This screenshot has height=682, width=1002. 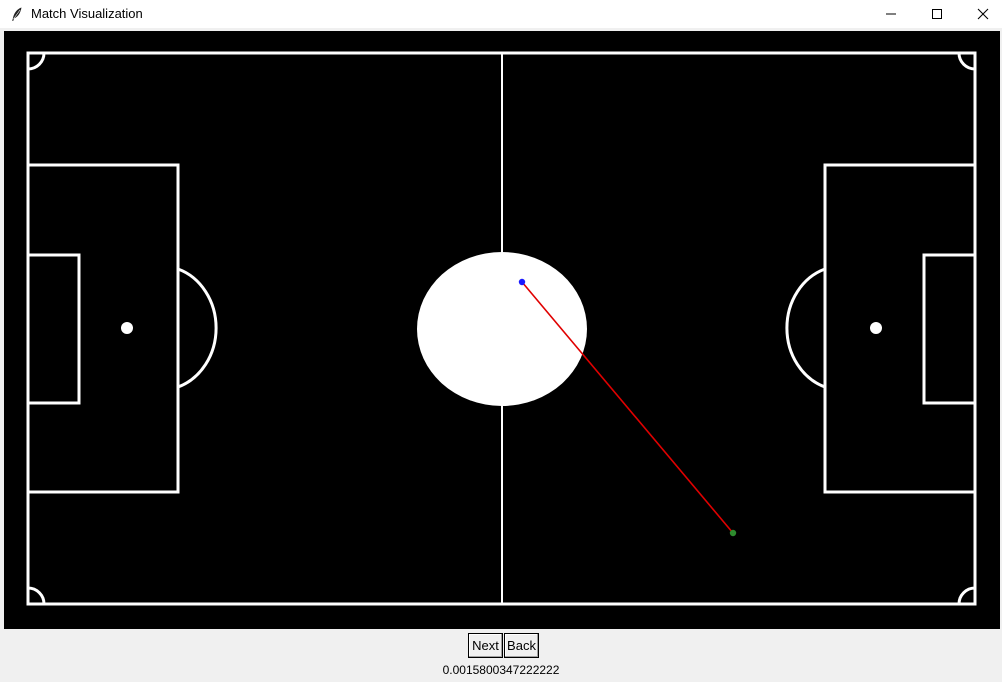 I want to click on close-icon, so click(x=983, y=14).